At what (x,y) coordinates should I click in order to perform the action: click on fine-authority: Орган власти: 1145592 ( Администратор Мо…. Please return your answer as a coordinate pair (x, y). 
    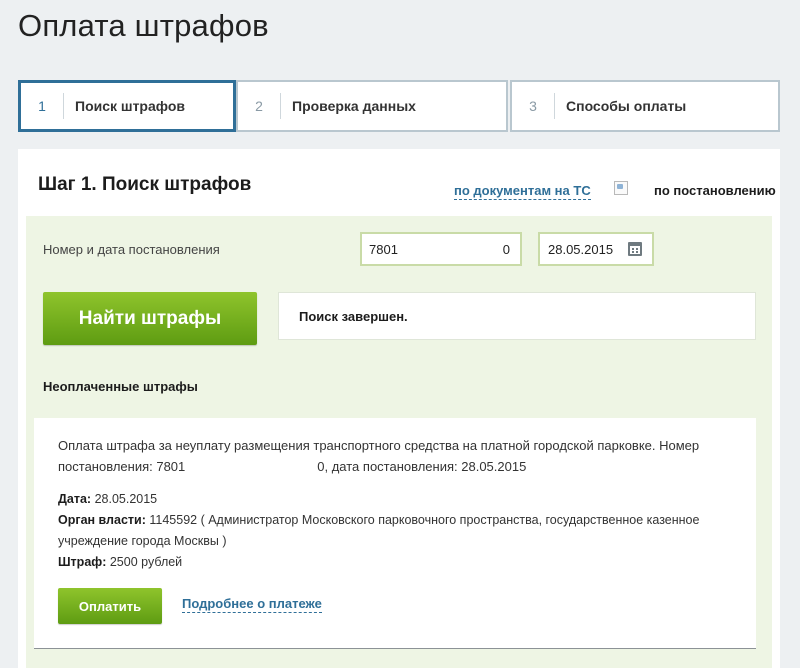
    Looking at the image, I should click on (398, 531).